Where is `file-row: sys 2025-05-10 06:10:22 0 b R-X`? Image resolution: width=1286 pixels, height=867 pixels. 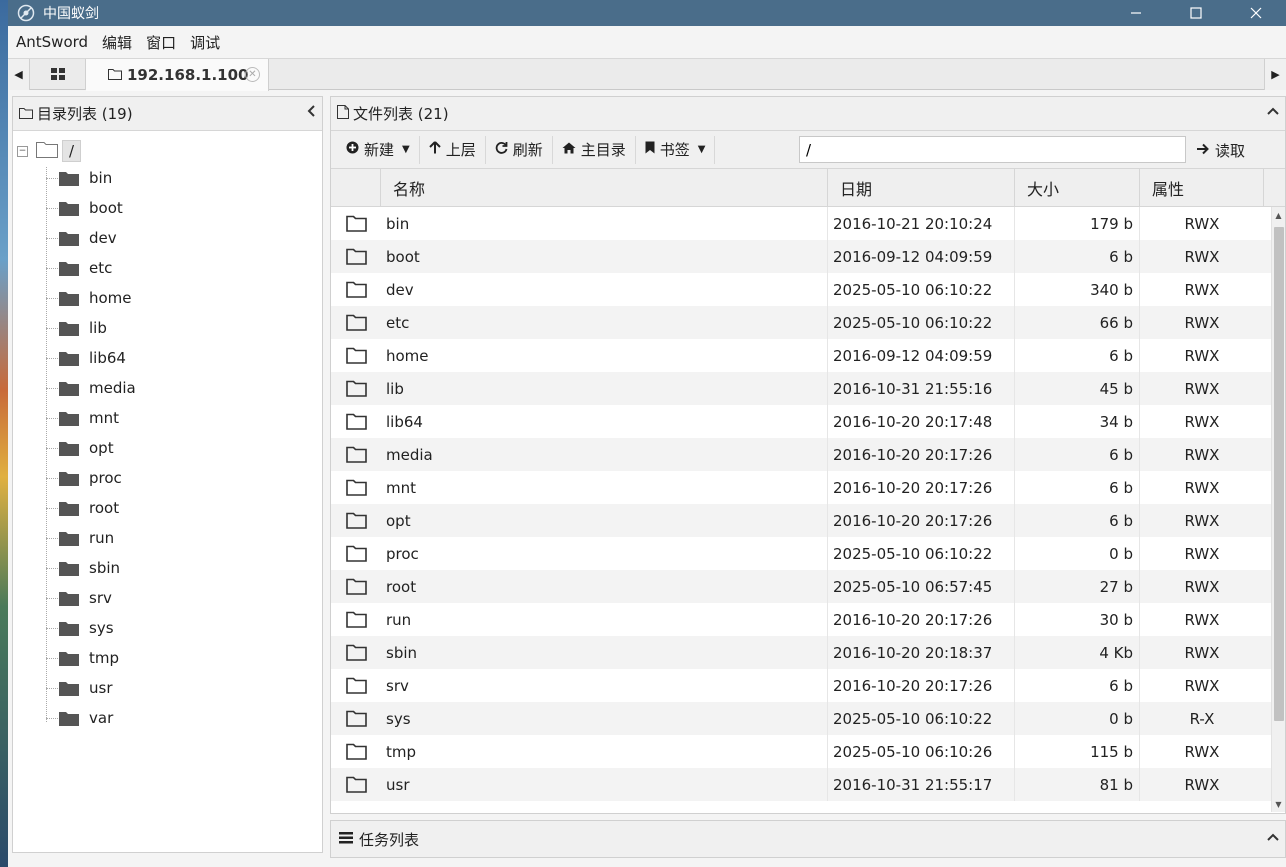
file-row: sys 2025-05-10 06:10:22 0 b R-X is located at coordinates (808, 718).